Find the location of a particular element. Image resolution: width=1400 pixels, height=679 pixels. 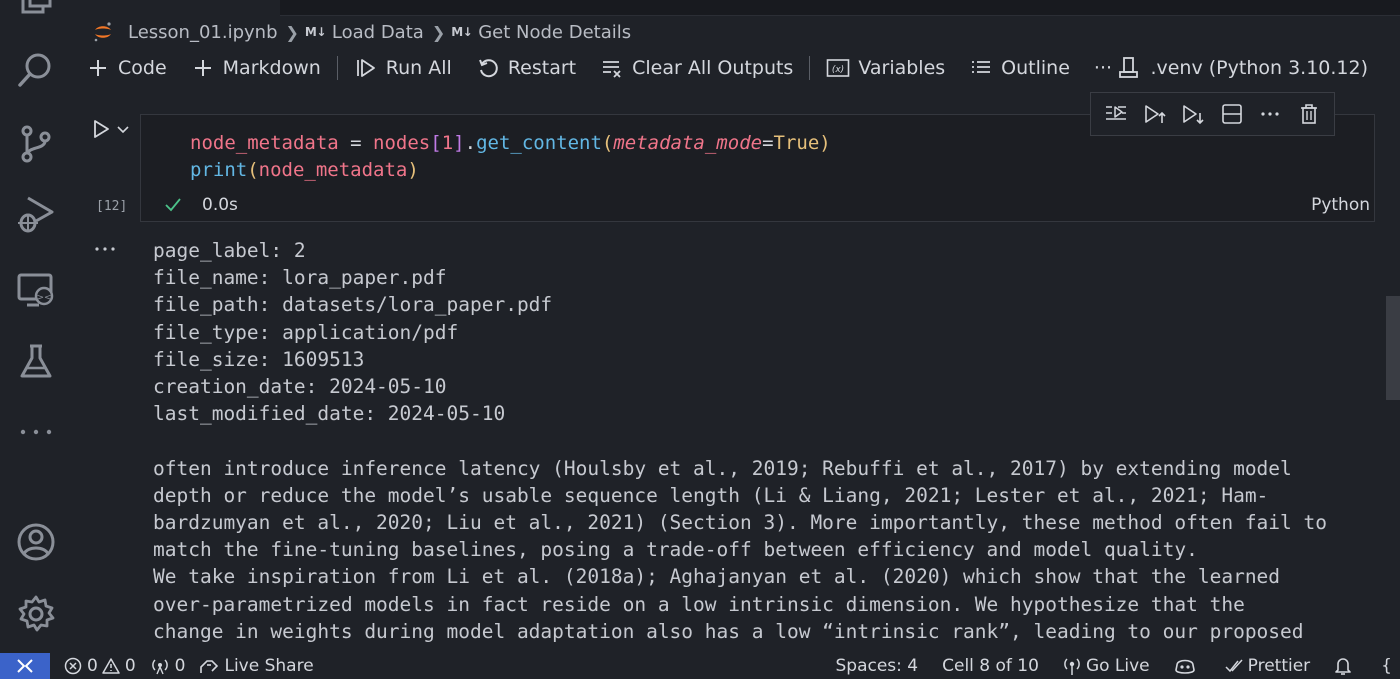

vertical-scrollbar is located at coordinates (1393, 348).